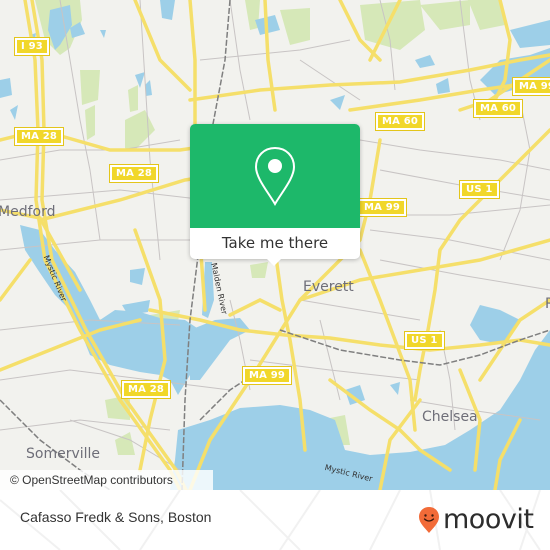  Describe the element at coordinates (146, 389) in the screenshot. I see `route-shield-ma28-south: MA 28` at that location.